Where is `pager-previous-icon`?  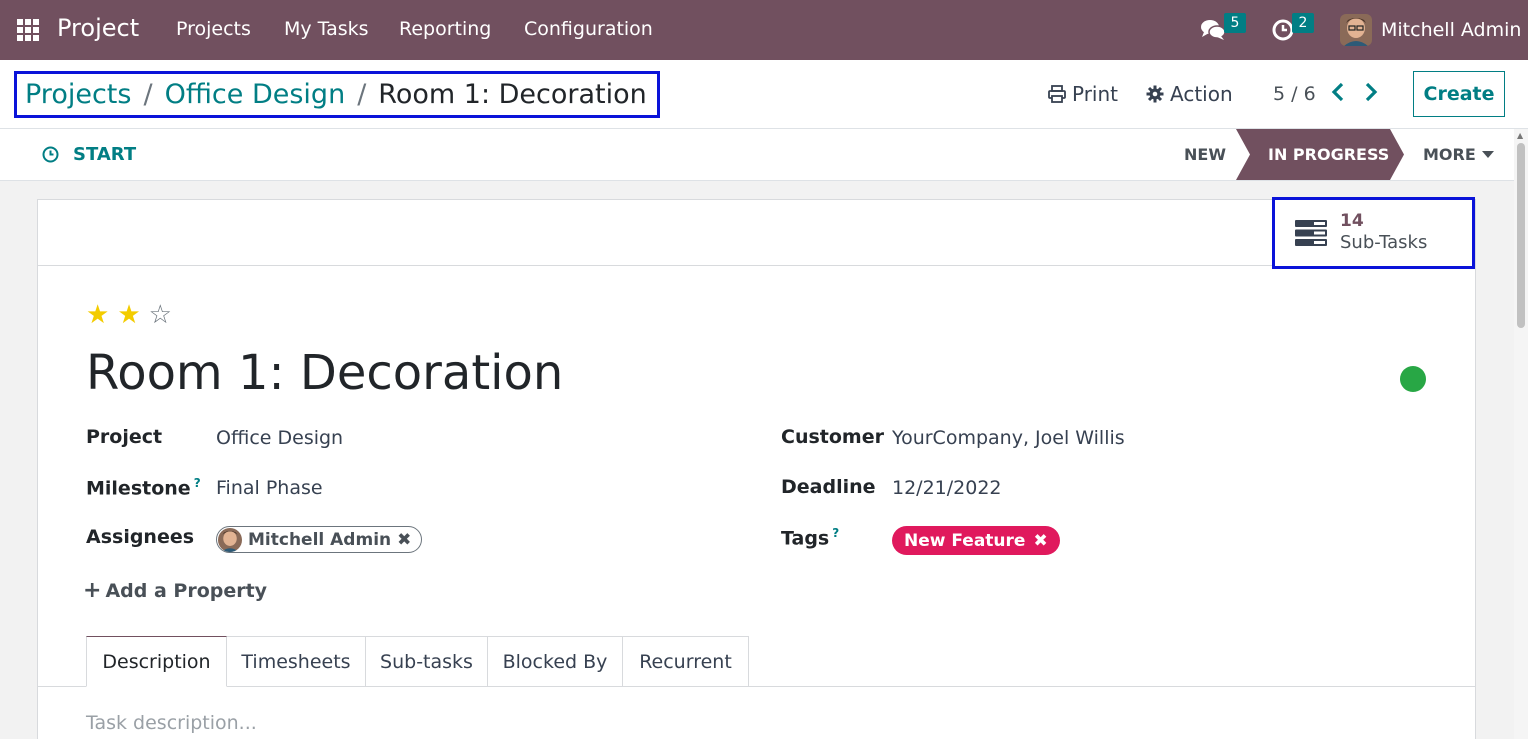
pager-previous-icon is located at coordinates (1338, 95).